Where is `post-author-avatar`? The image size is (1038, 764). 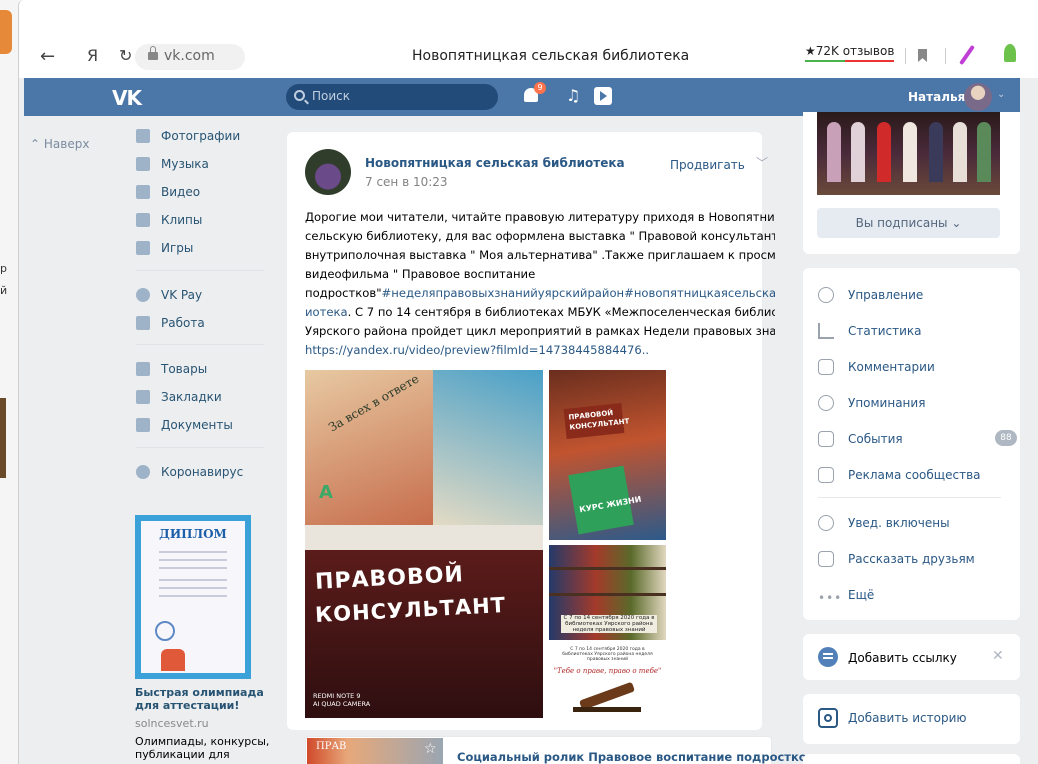
post-author-avatar is located at coordinates (328, 172).